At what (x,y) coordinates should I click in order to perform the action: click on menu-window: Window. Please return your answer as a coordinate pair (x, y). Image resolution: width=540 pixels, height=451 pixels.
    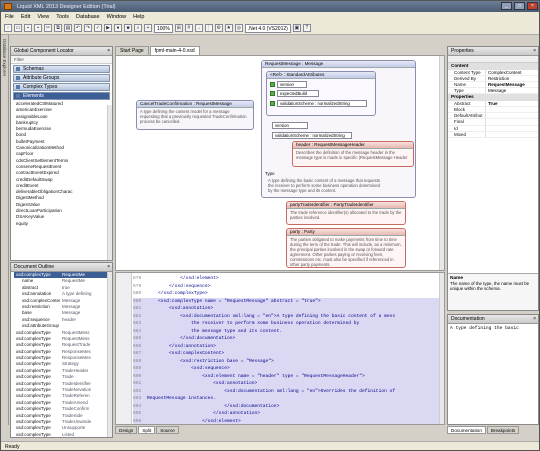
    Looking at the image, I should click on (117, 17).